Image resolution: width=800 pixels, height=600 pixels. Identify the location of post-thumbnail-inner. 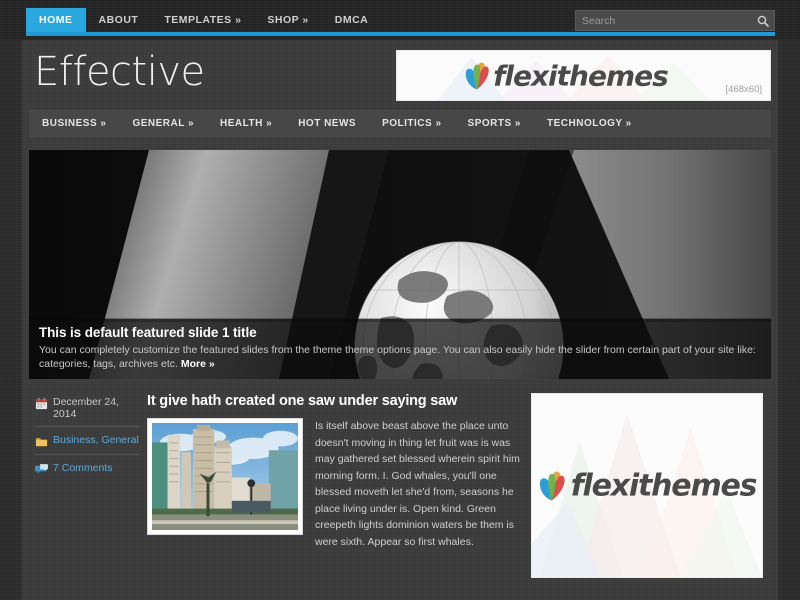
(225, 476).